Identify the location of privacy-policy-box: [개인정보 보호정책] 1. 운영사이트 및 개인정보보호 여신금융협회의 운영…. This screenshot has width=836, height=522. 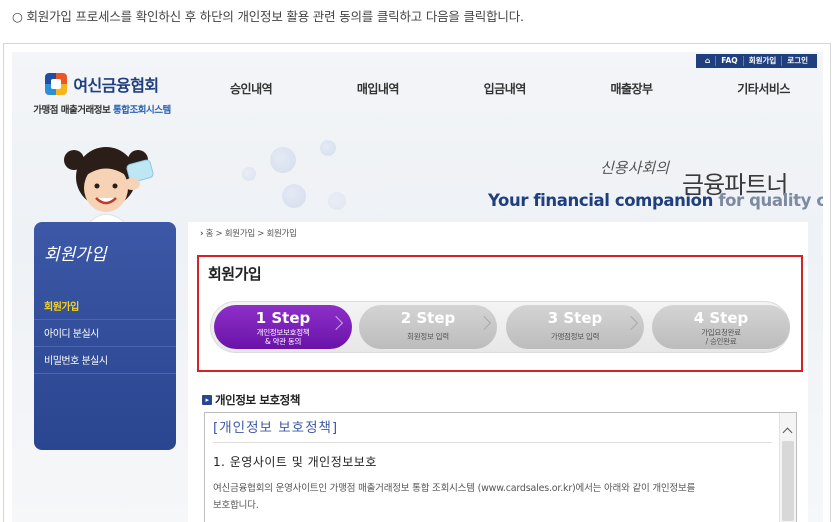
(500, 467).